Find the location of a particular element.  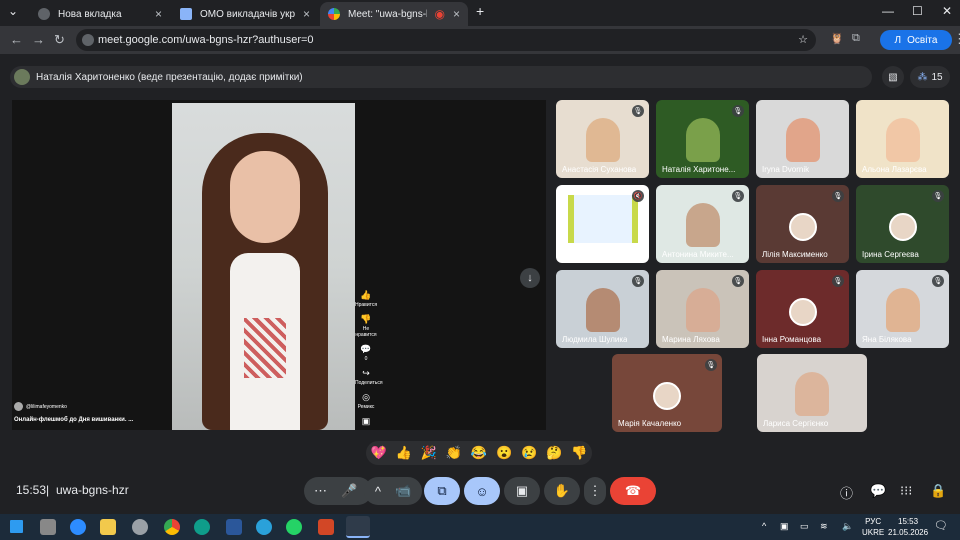

participant-name: Ірина Сергеєва is located at coordinates (890, 254).